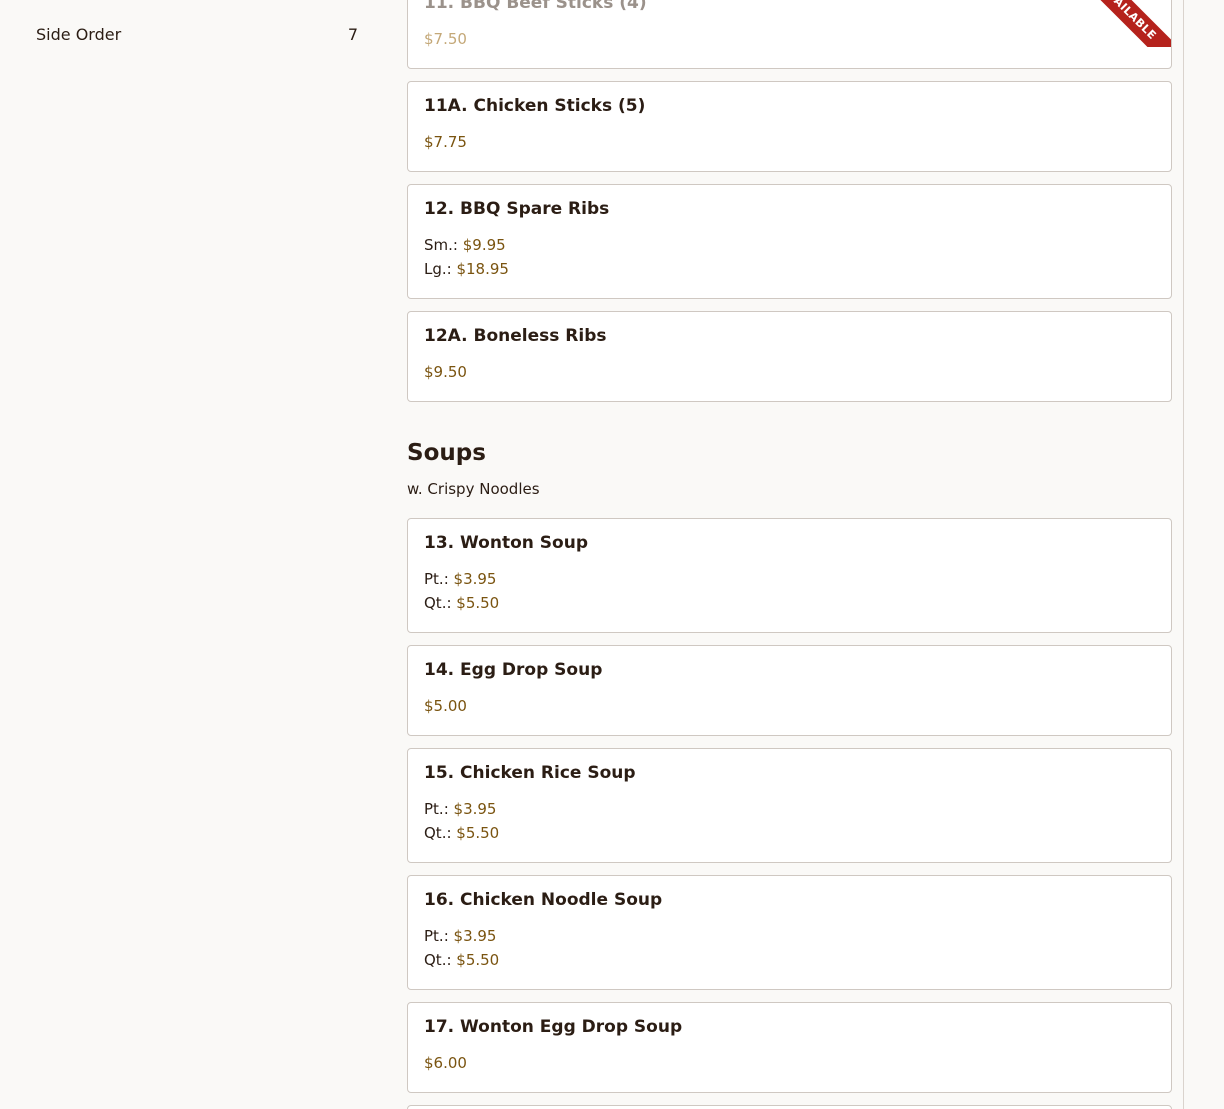  I want to click on menu-item-name: 14. Egg Drop Soup, so click(513, 670).